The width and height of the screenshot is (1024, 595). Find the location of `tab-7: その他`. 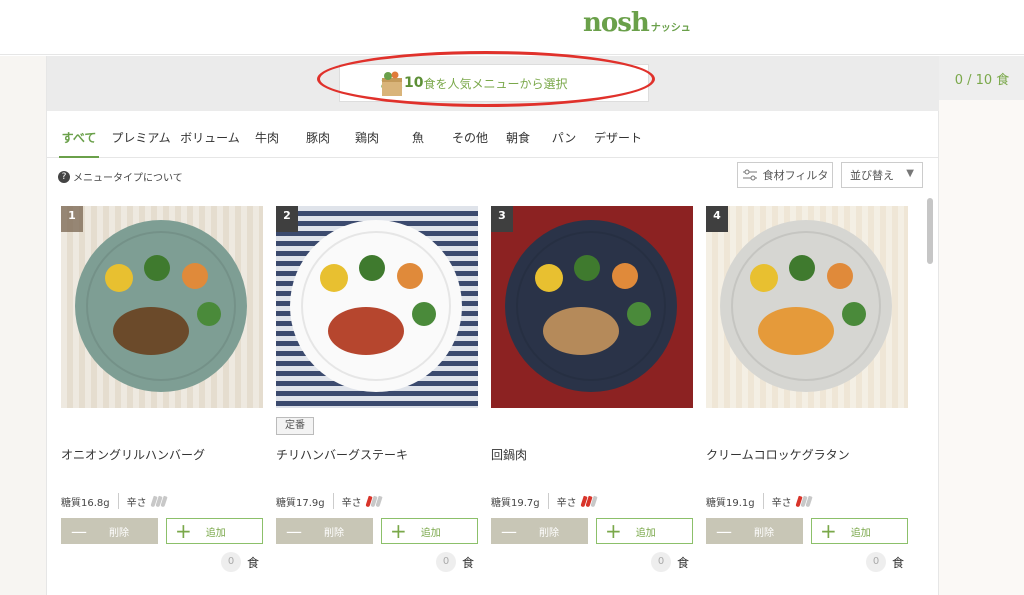

tab-7: その他 is located at coordinates (470, 142).